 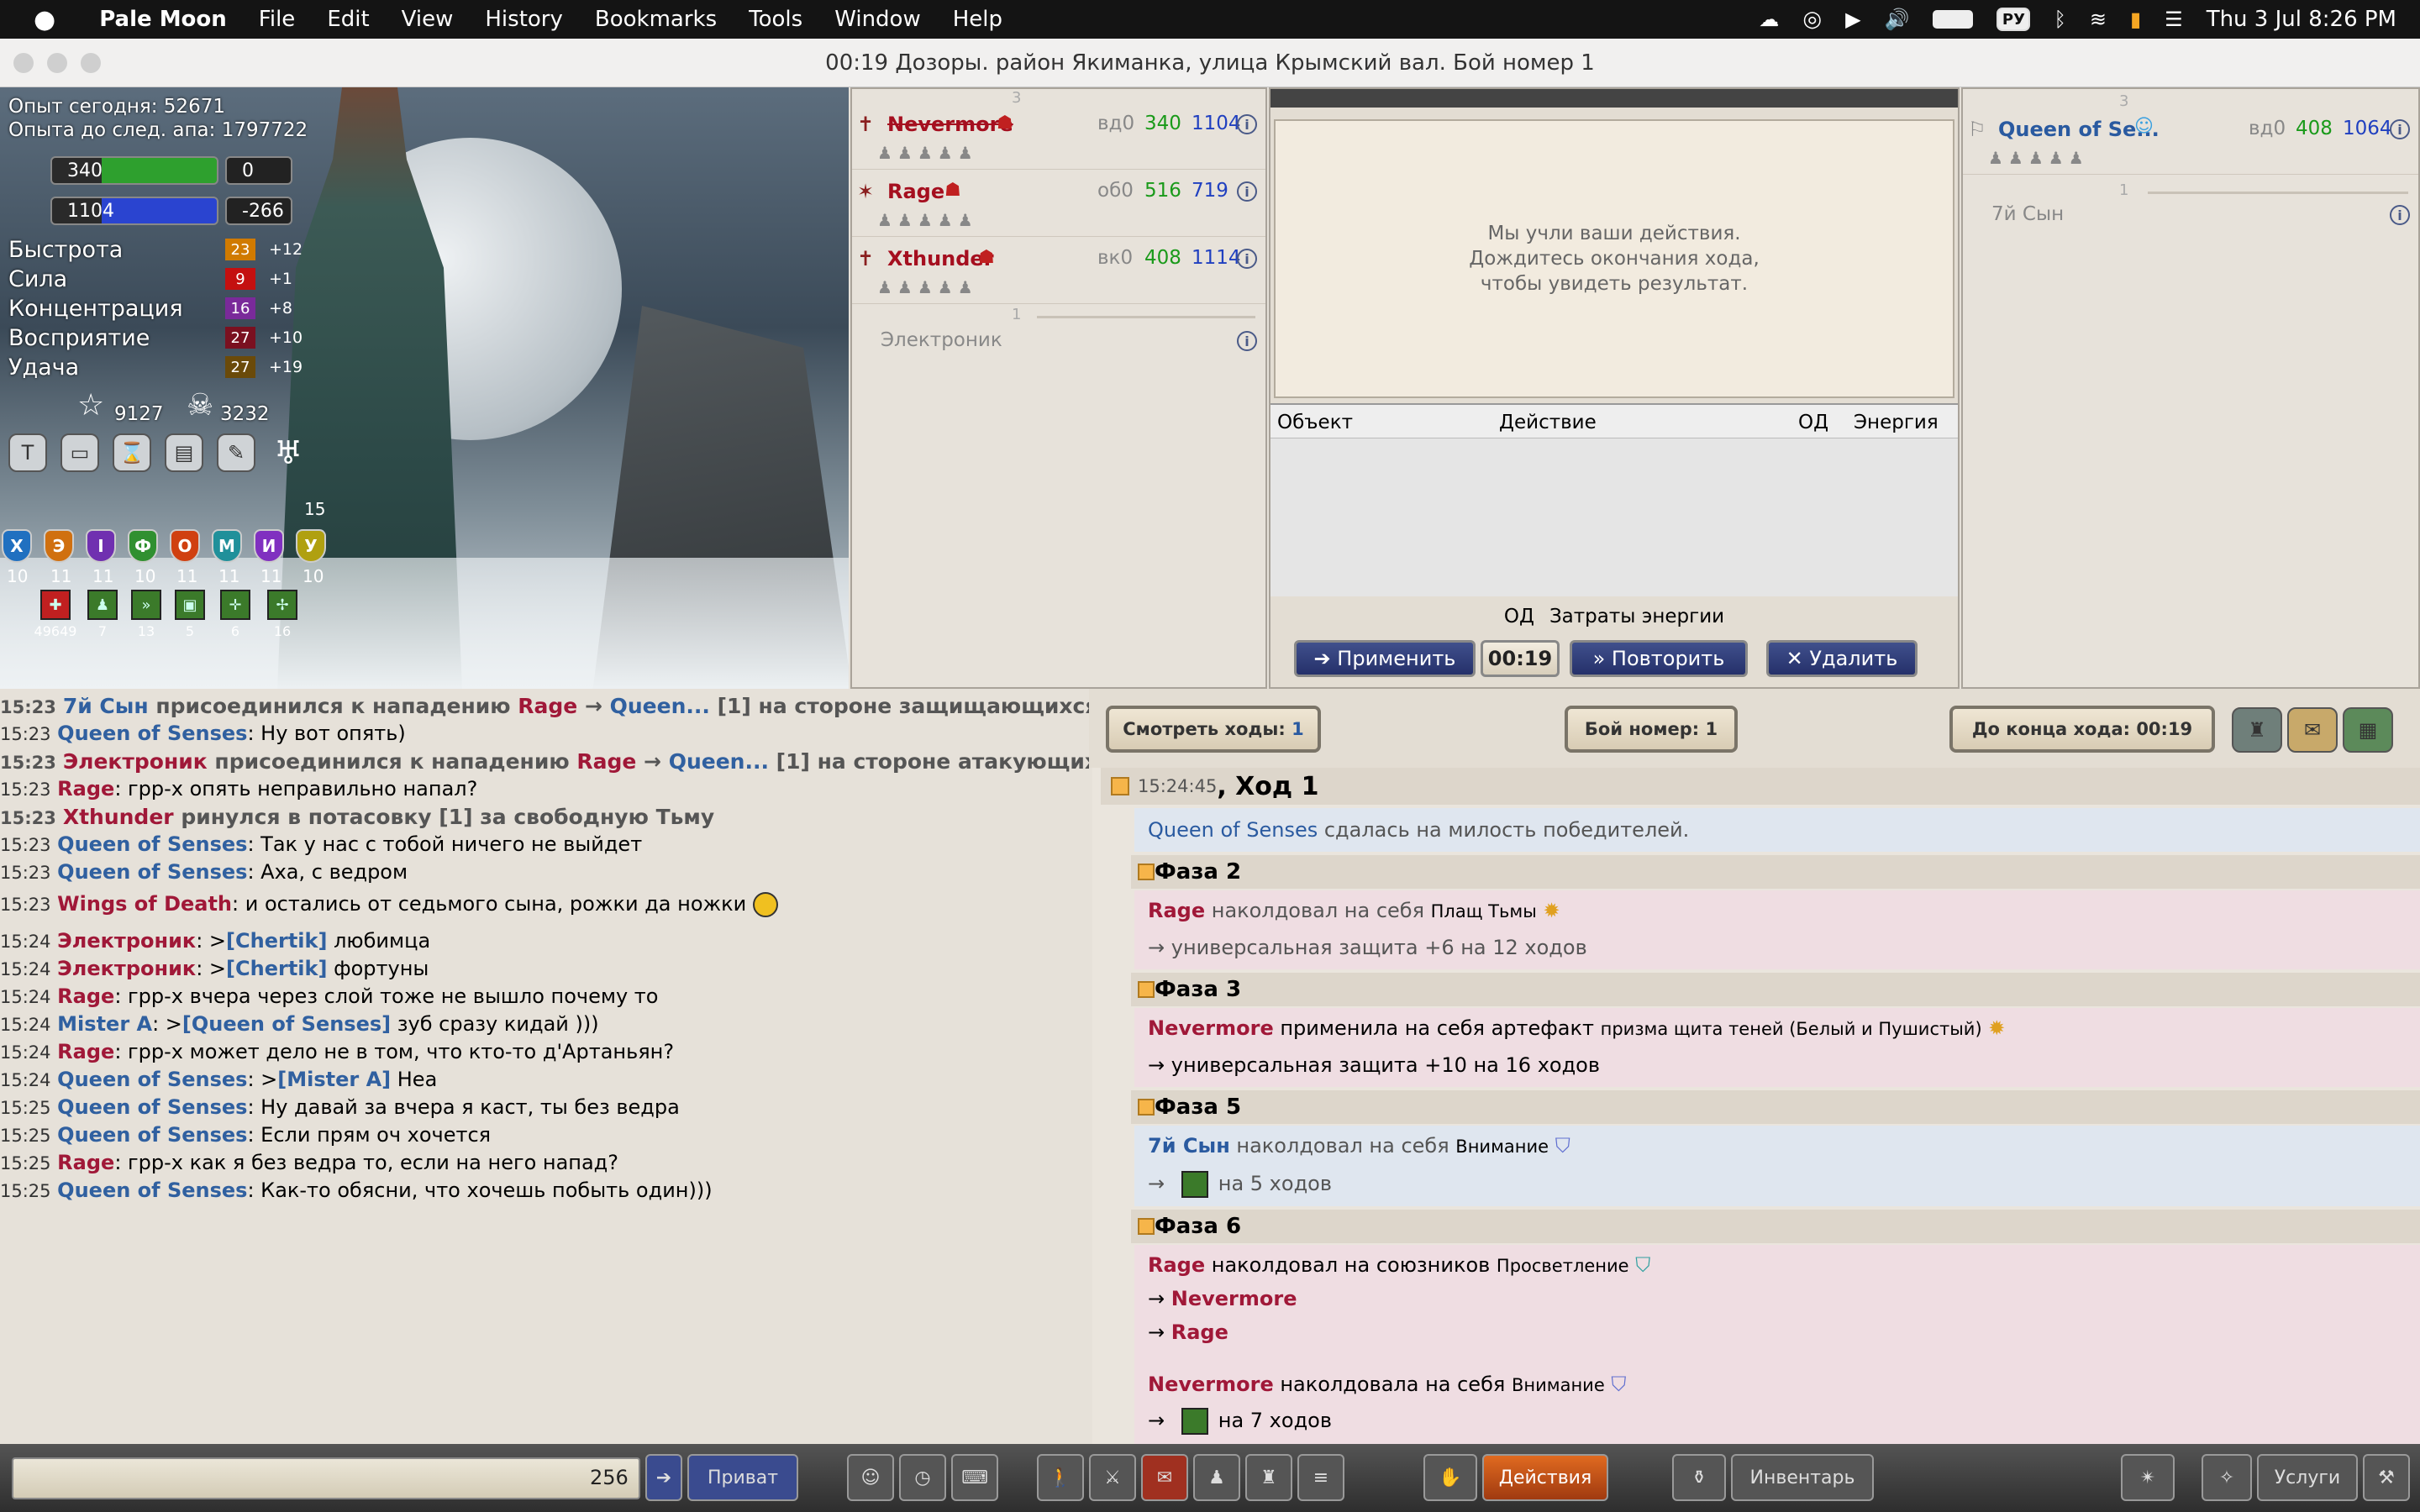 What do you see at coordinates (17, 546) in the screenshot?
I see `shield-x-icon: Х` at bounding box center [17, 546].